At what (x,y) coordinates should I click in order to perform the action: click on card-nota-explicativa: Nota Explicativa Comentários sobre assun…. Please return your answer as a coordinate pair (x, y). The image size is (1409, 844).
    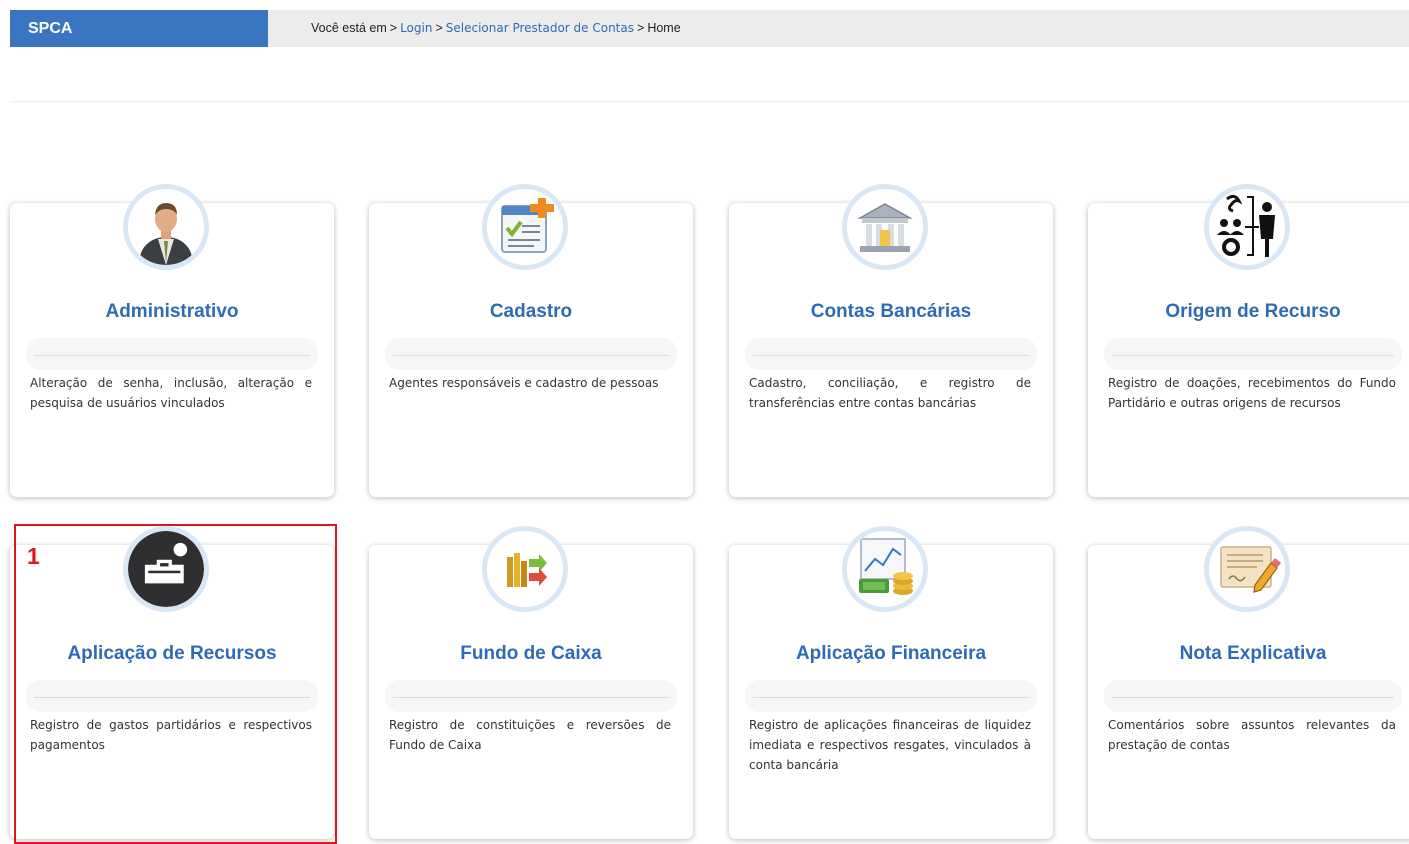
    Looking at the image, I should click on (1248, 682).